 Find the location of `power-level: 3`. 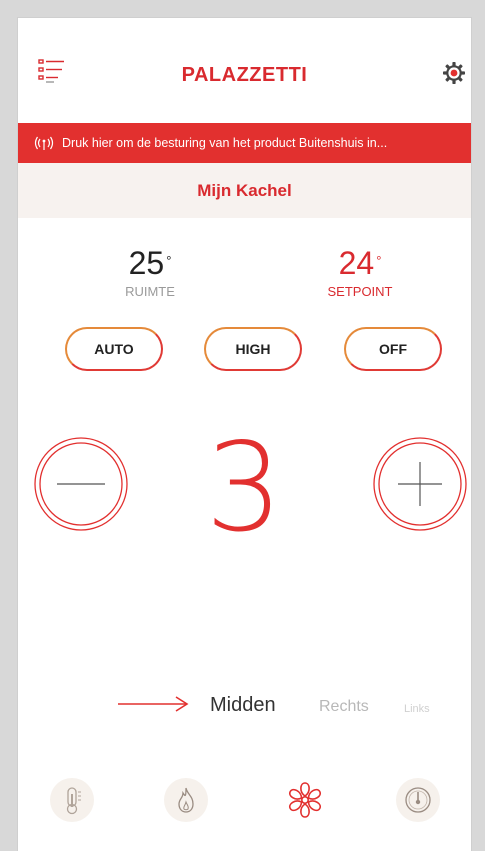

power-level: 3 is located at coordinates (244, 488).